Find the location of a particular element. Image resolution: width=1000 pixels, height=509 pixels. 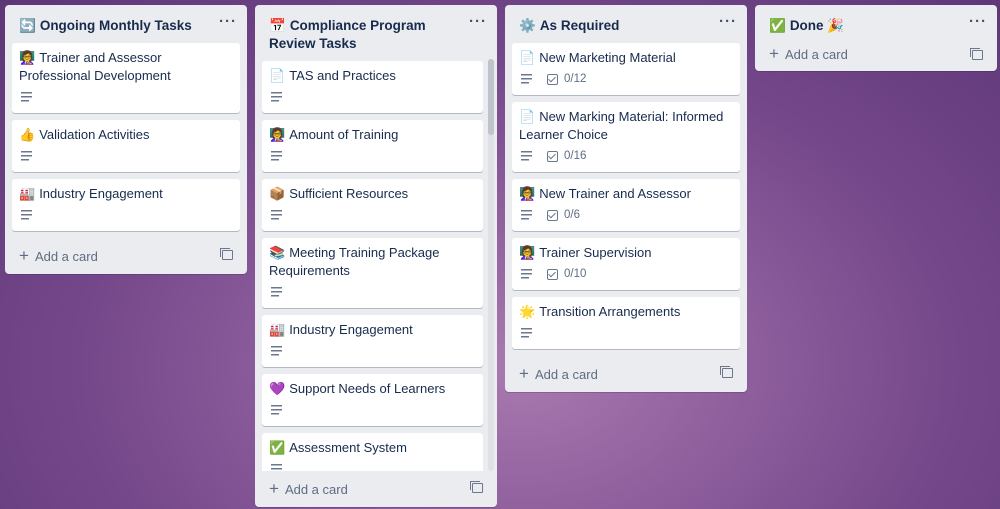

list-emoji: ✅ is located at coordinates (777, 25).